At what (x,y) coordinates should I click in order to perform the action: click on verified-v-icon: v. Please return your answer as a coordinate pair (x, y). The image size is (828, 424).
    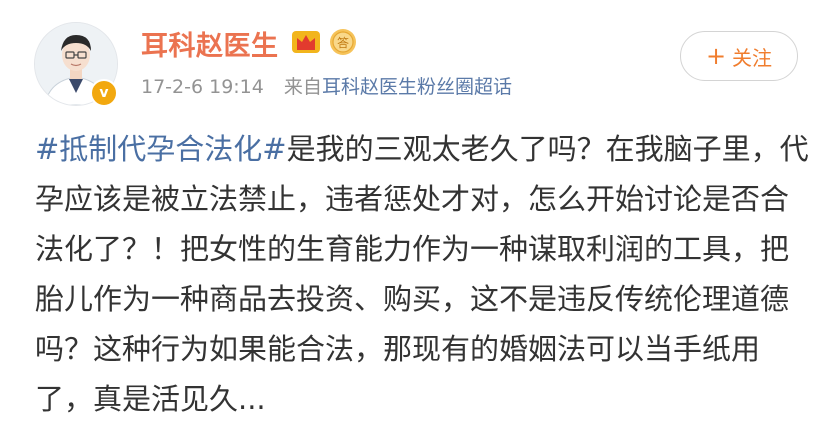
    Looking at the image, I should click on (104, 93).